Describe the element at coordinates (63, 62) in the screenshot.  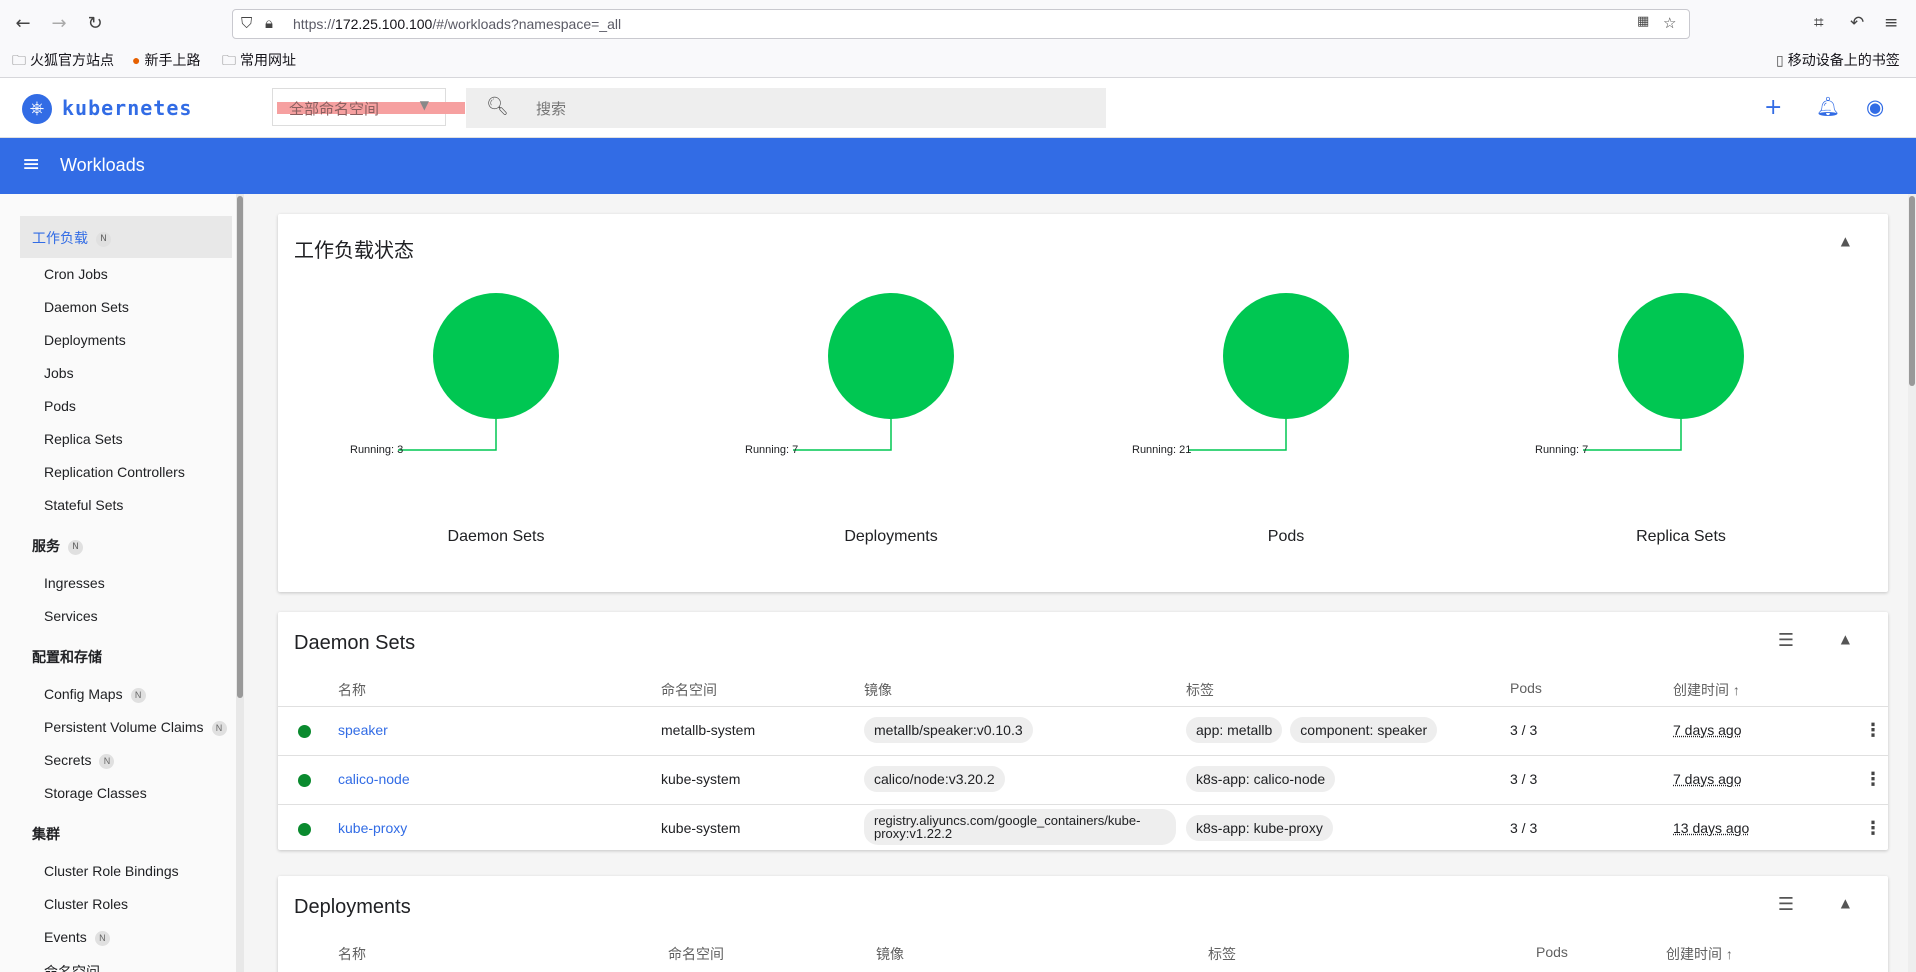
I see `bookmark-item: 🗀 火狐官方站点` at that location.